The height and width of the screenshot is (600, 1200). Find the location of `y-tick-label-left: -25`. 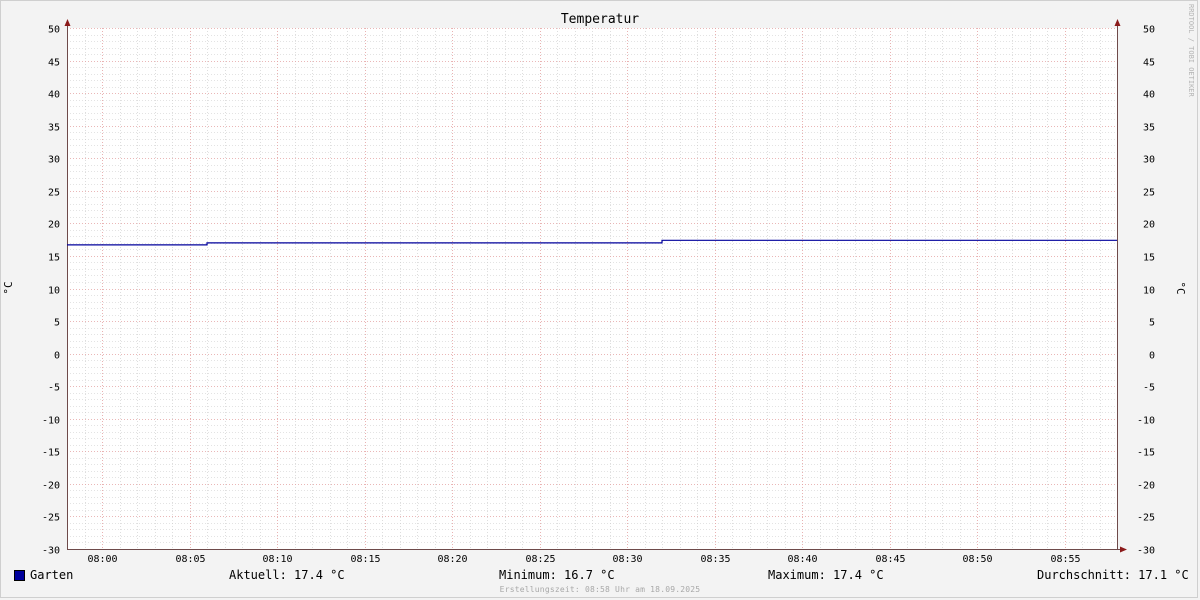

y-tick-label-left: -25 is located at coordinates (51, 518).